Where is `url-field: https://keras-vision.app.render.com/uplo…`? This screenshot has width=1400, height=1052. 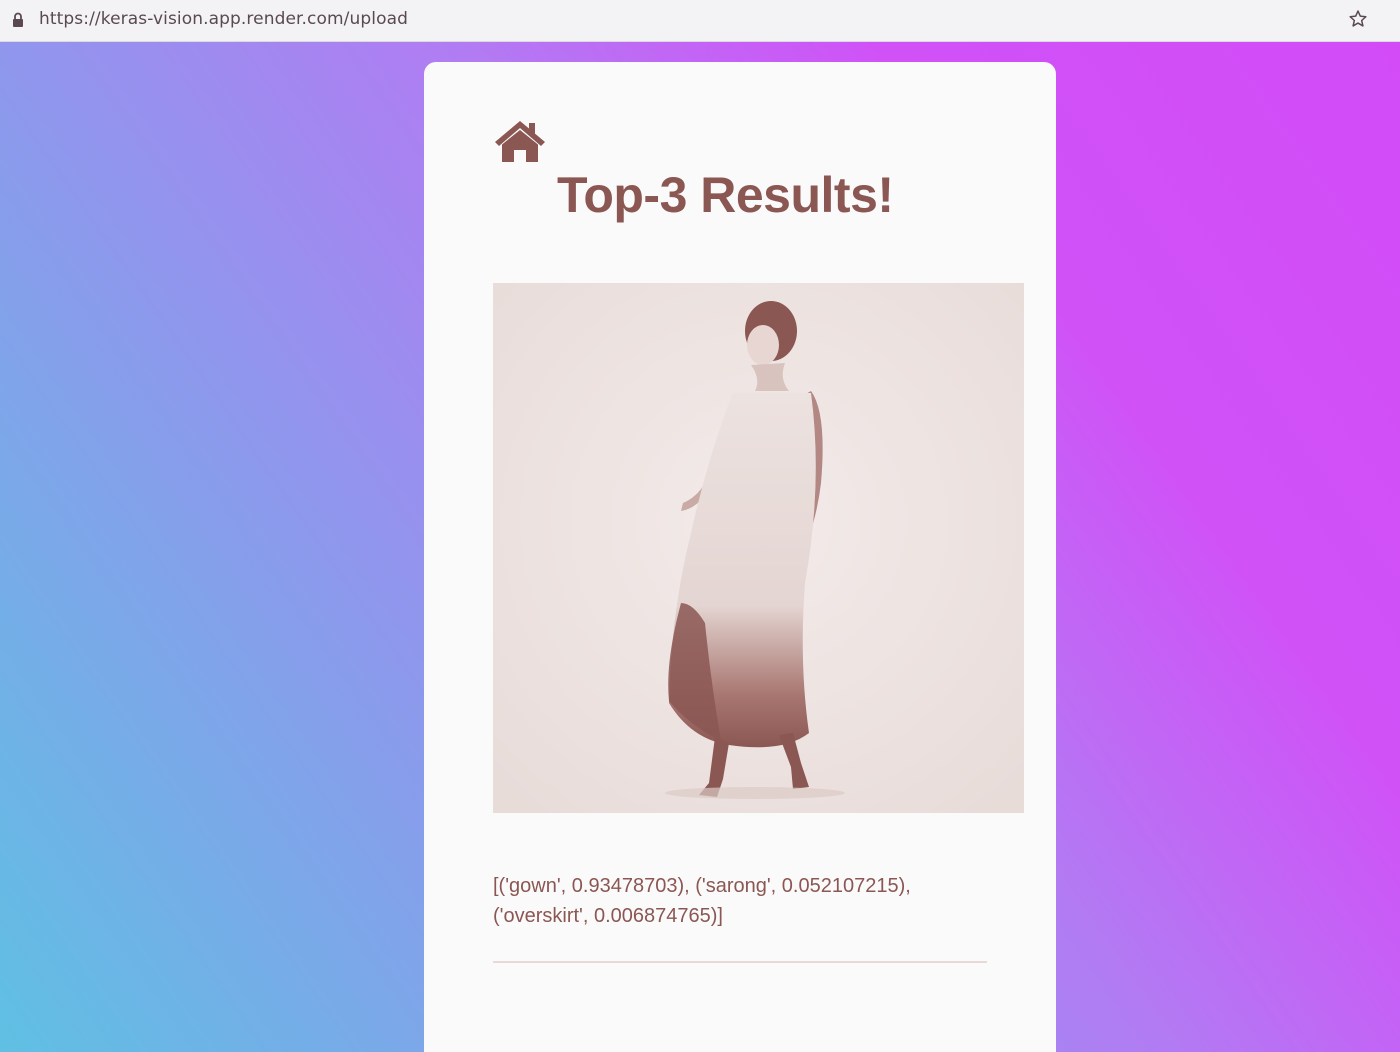 url-field: https://keras-vision.app.render.com/uplo… is located at coordinates (223, 19).